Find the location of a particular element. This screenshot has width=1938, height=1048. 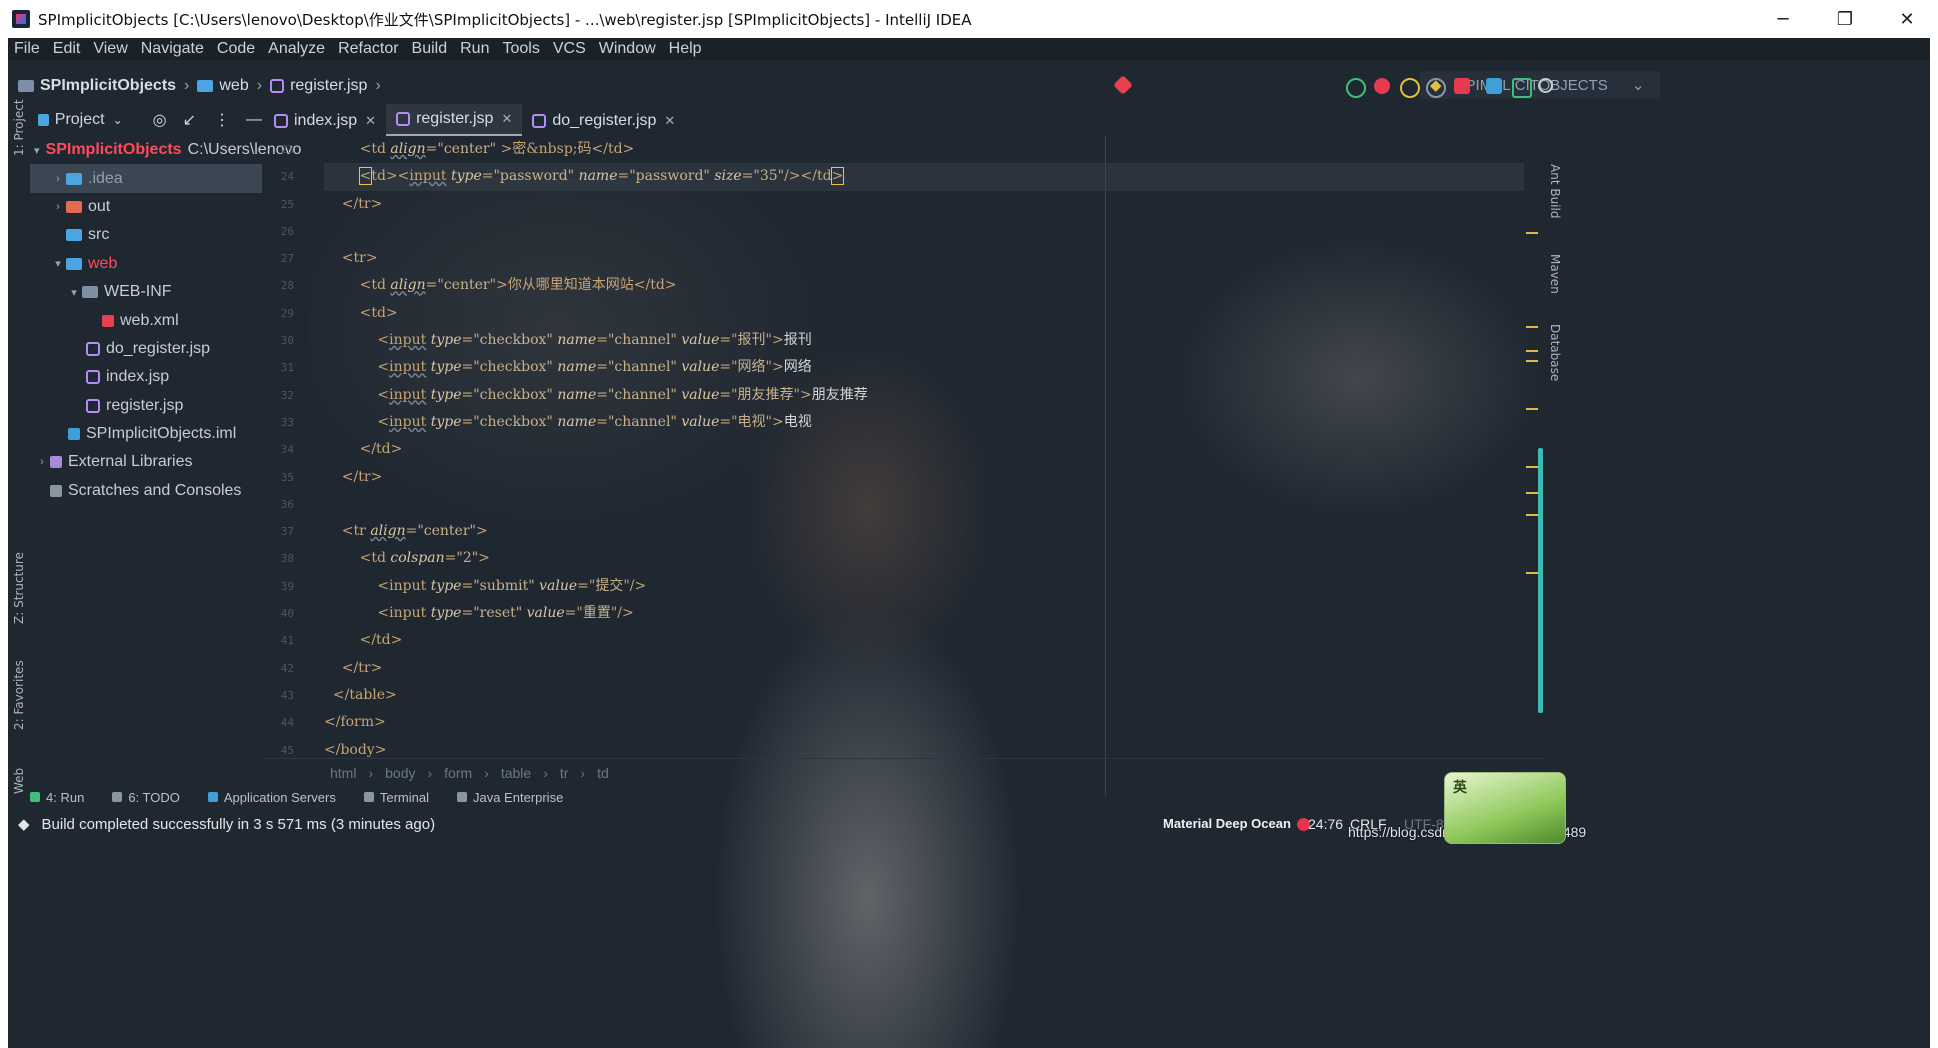

code-text: 网络 is located at coordinates (797, 367).